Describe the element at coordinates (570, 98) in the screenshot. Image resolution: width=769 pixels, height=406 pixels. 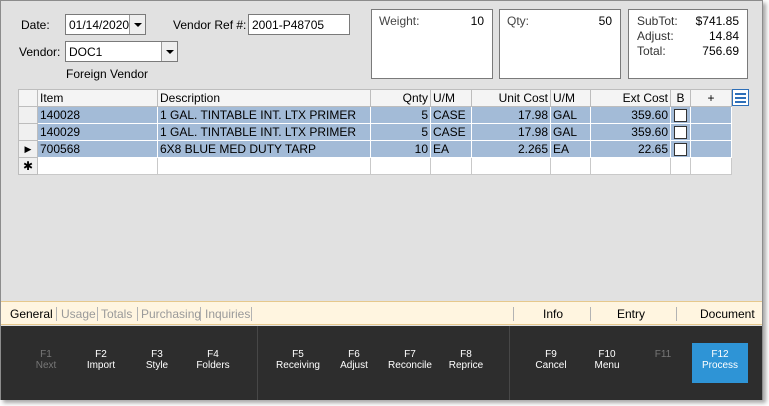
I see `column-header-um2: U/M` at that location.